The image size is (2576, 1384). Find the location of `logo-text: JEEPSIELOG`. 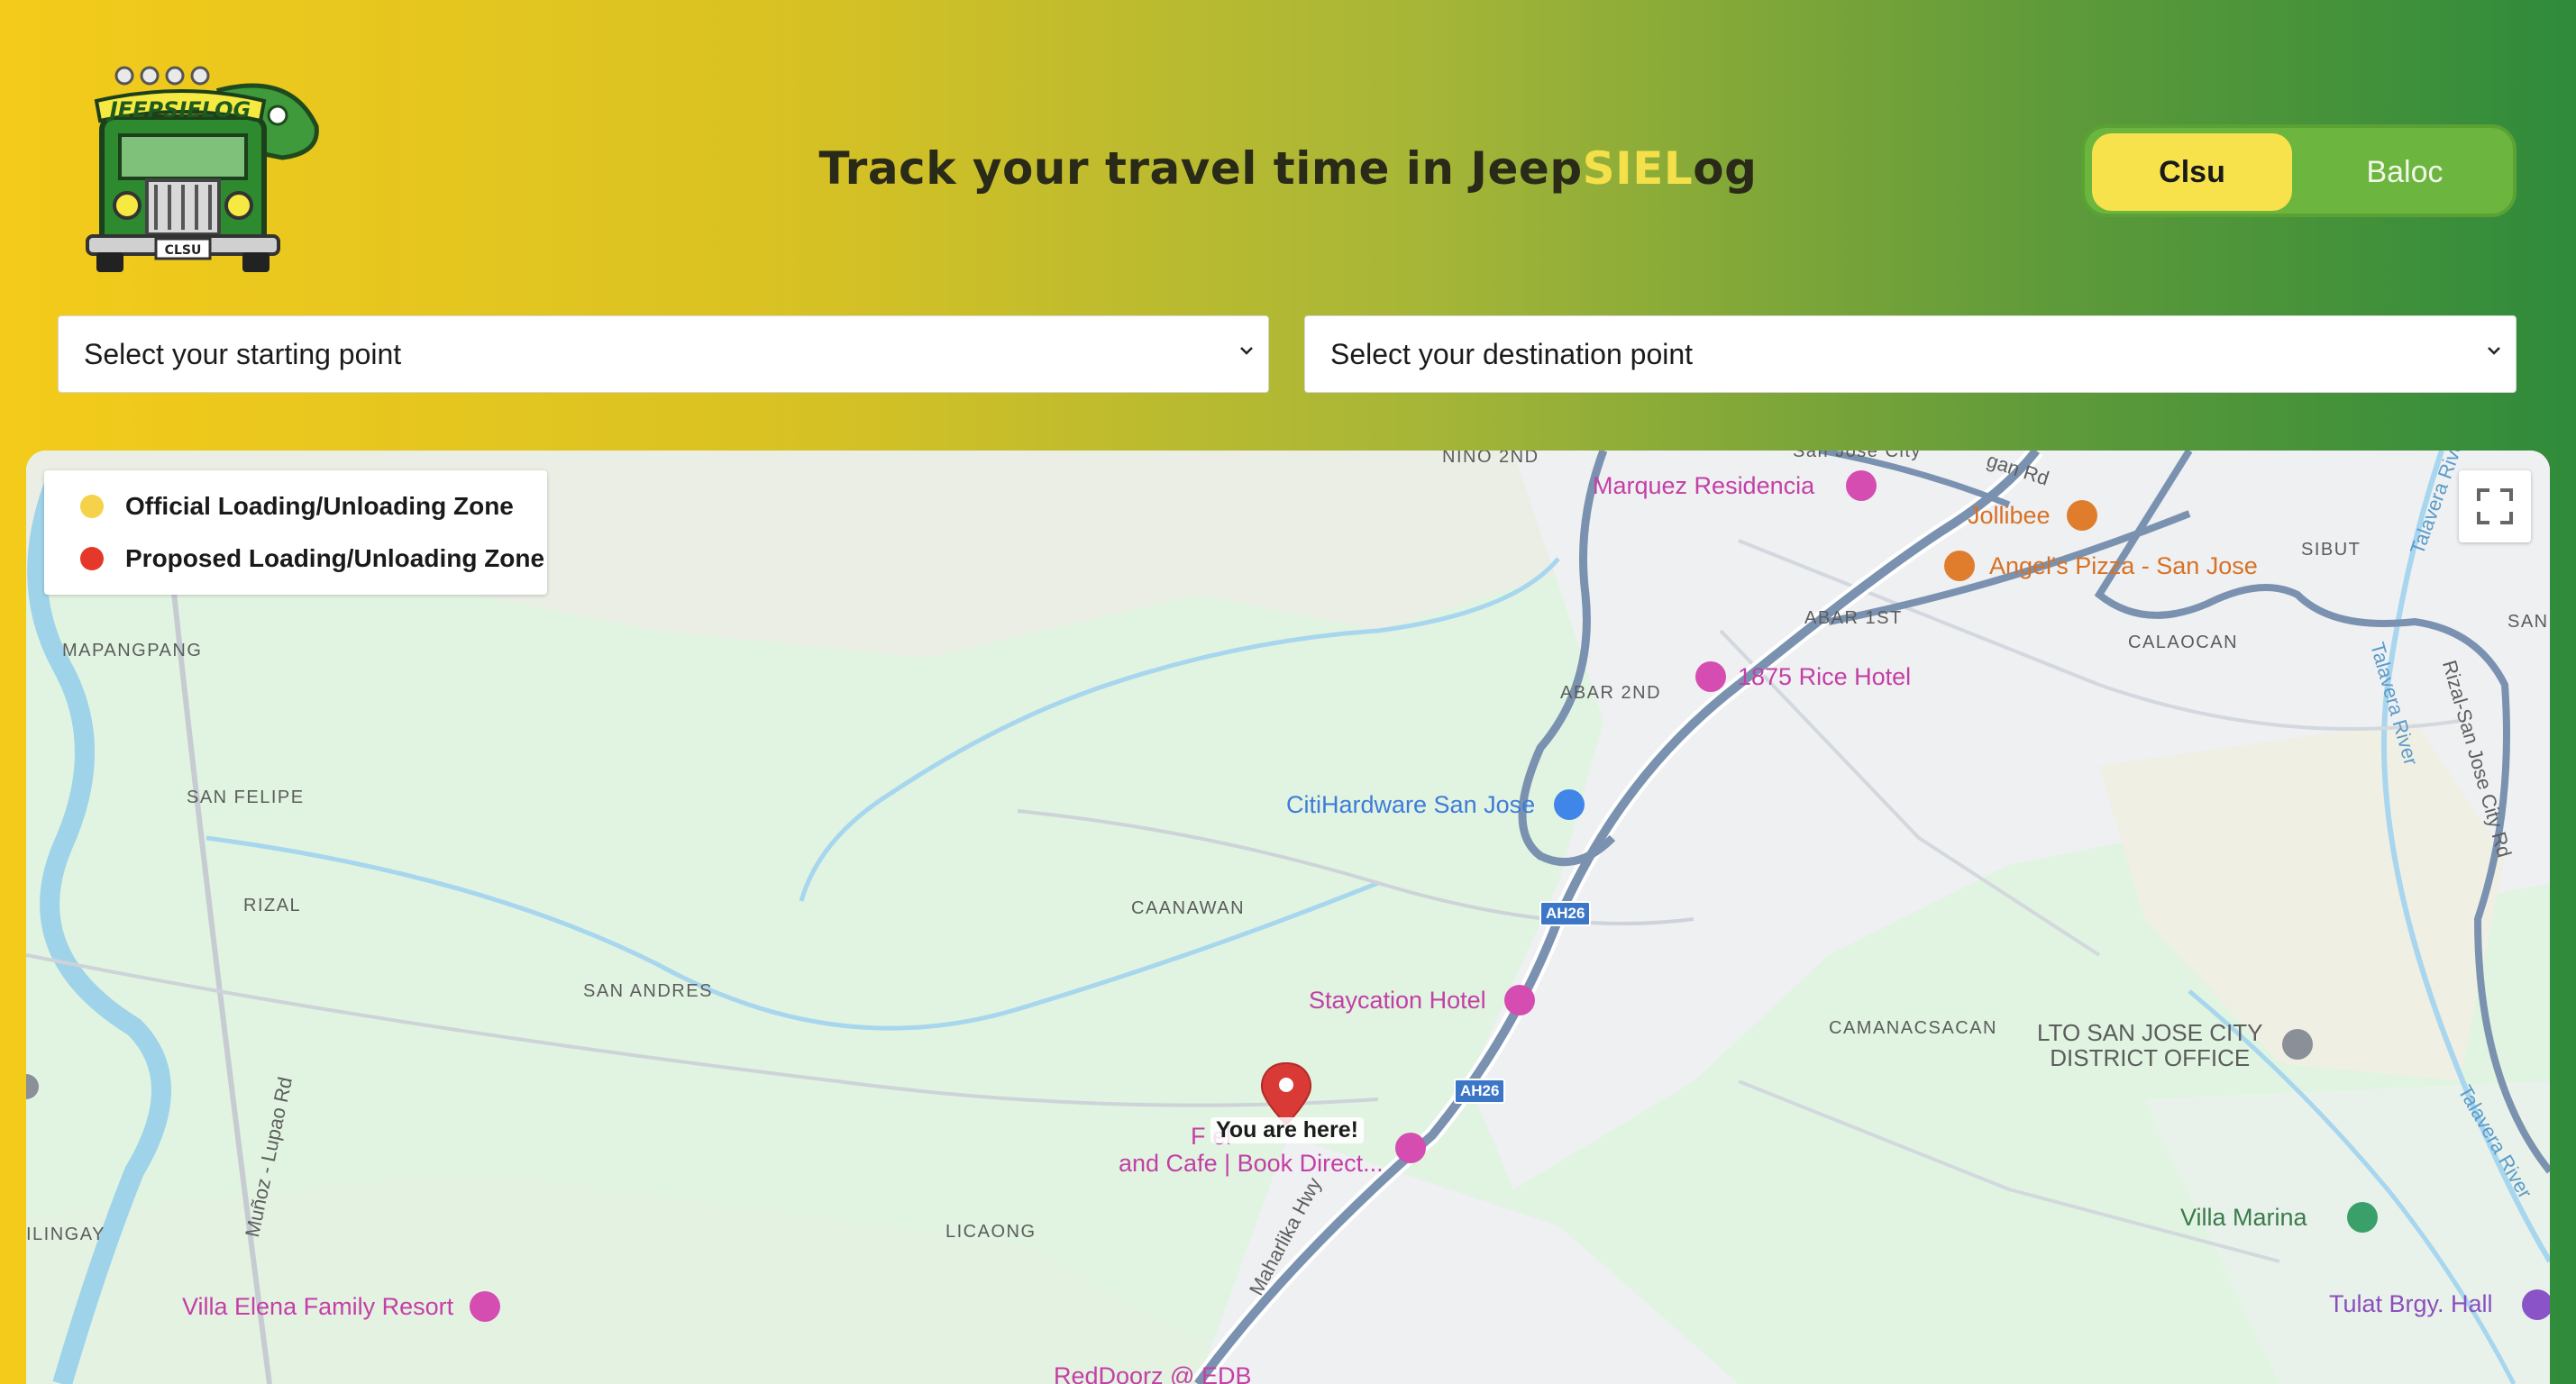

logo-text: JEEPSIELOG is located at coordinates (178, 110).